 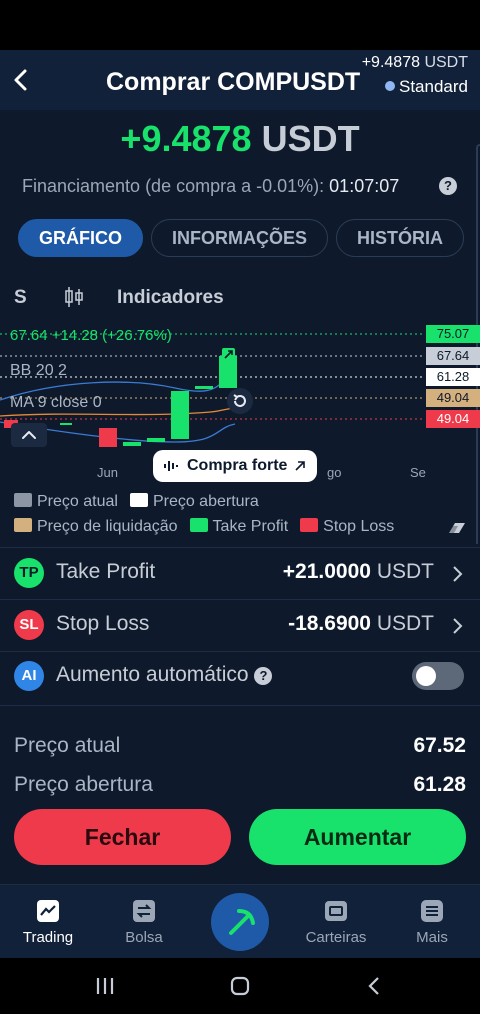 I want to click on signal-badge: Compra forte, so click(x=235, y=466).